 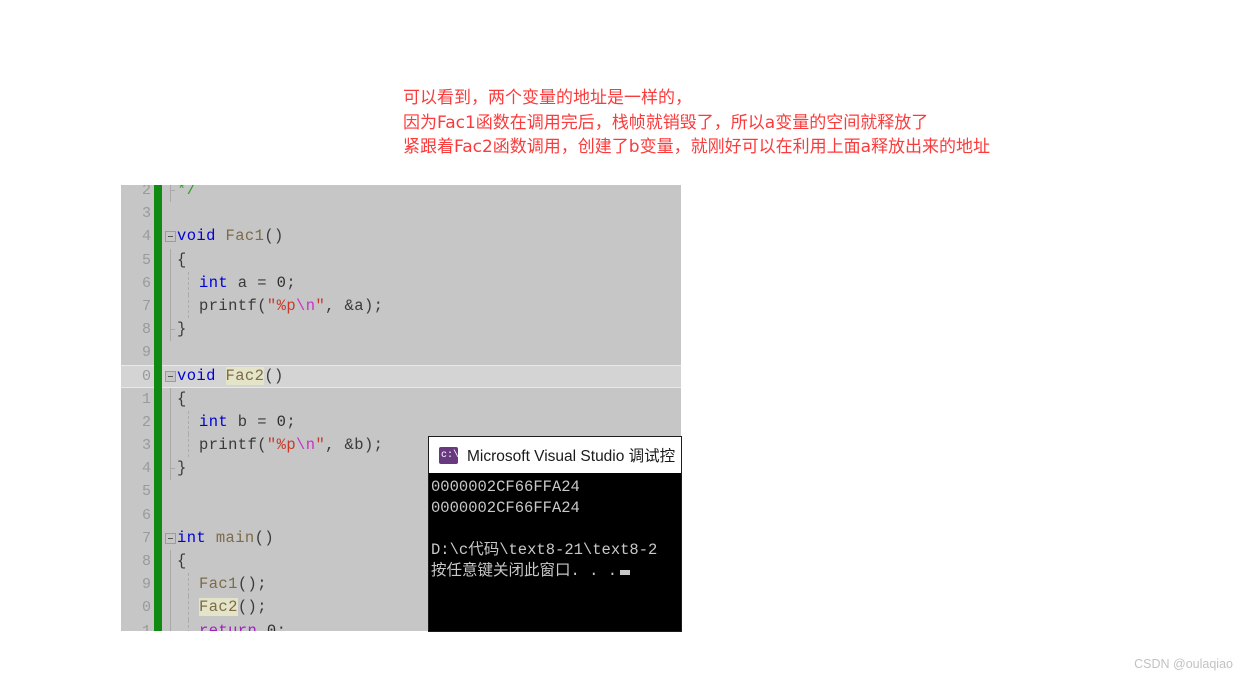 I want to click on code-text: */, so click(x=186, y=193).